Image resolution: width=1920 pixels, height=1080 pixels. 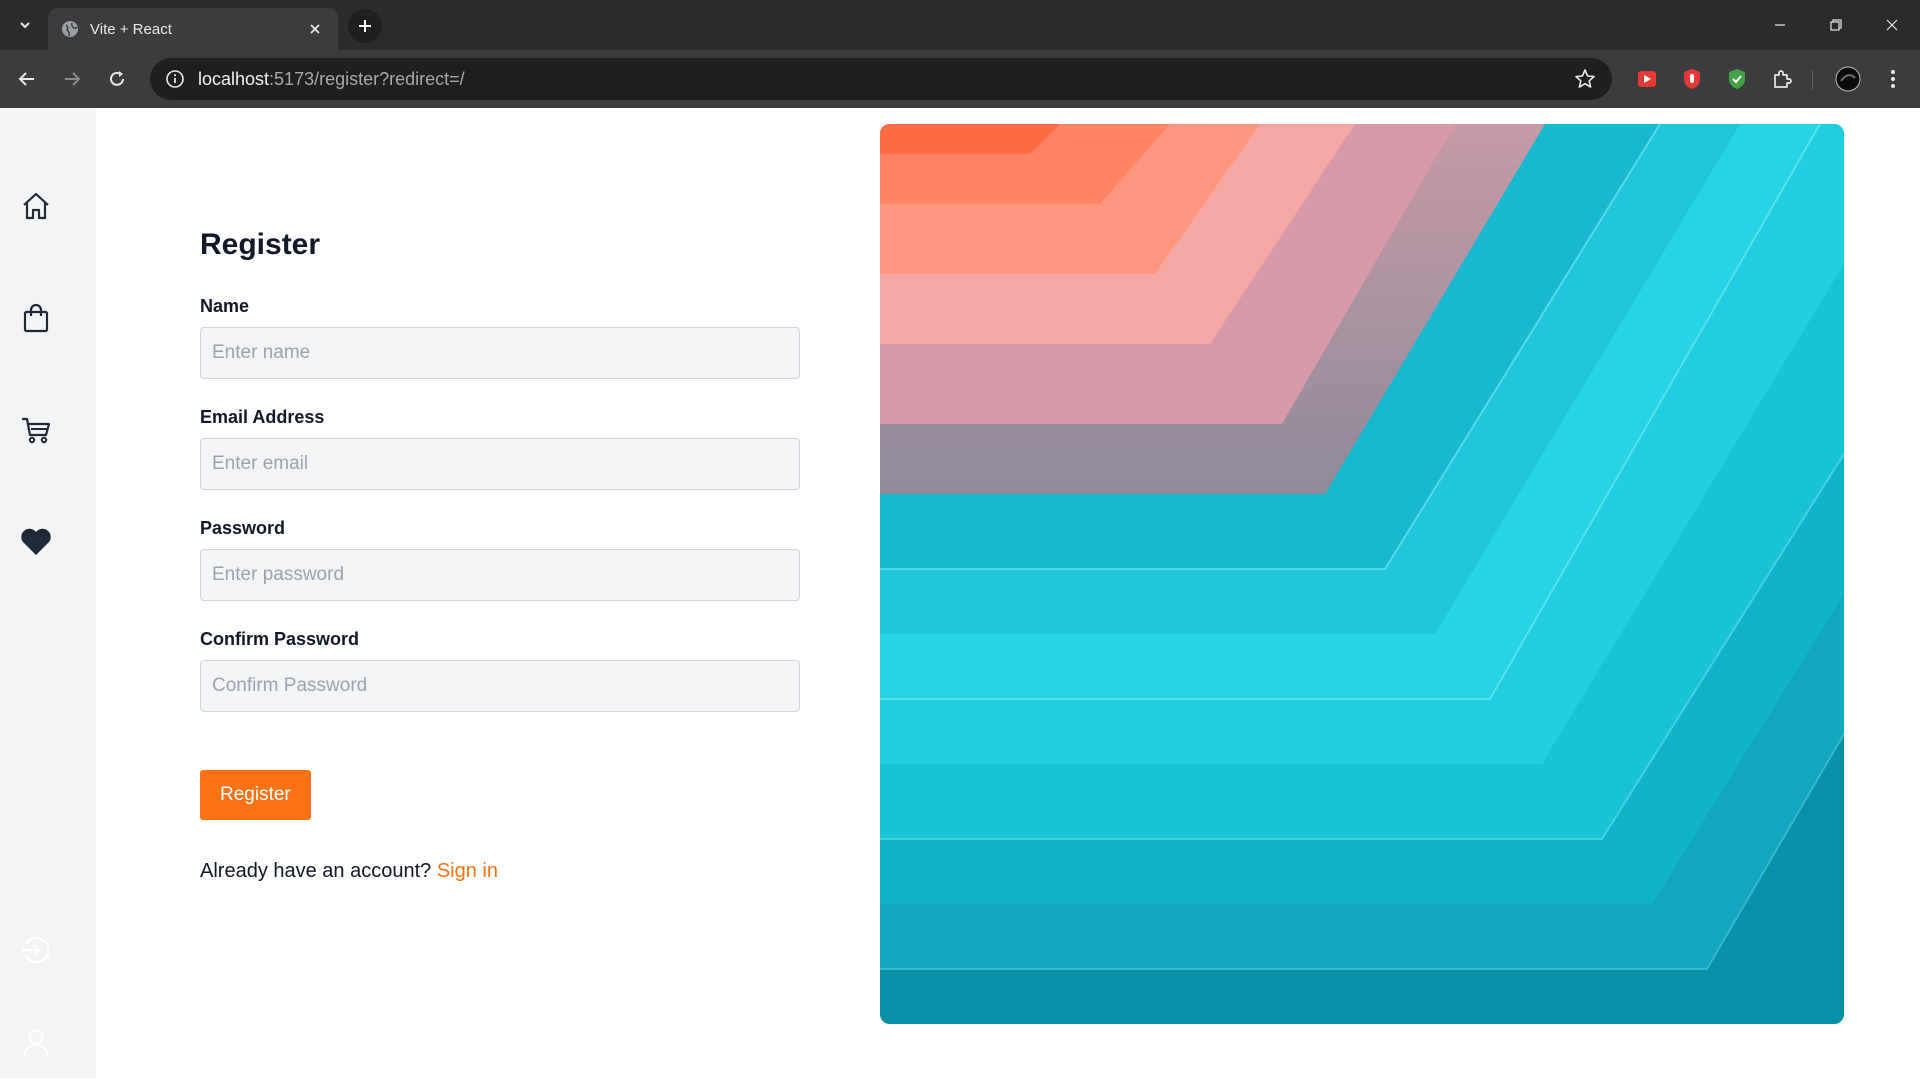 What do you see at coordinates (881, 79) in the screenshot?
I see `address-bar: localhost:5173/register?redirect=/` at bounding box center [881, 79].